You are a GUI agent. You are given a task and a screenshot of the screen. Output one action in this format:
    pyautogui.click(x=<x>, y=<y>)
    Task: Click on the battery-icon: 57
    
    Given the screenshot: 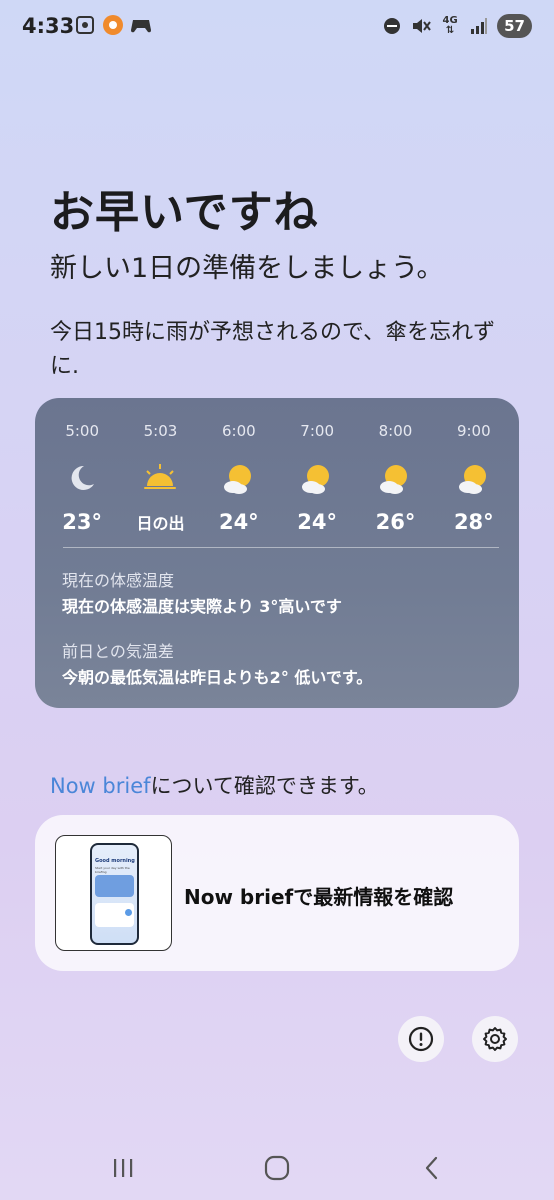 What is the action you would take?
    pyautogui.click(x=514, y=26)
    